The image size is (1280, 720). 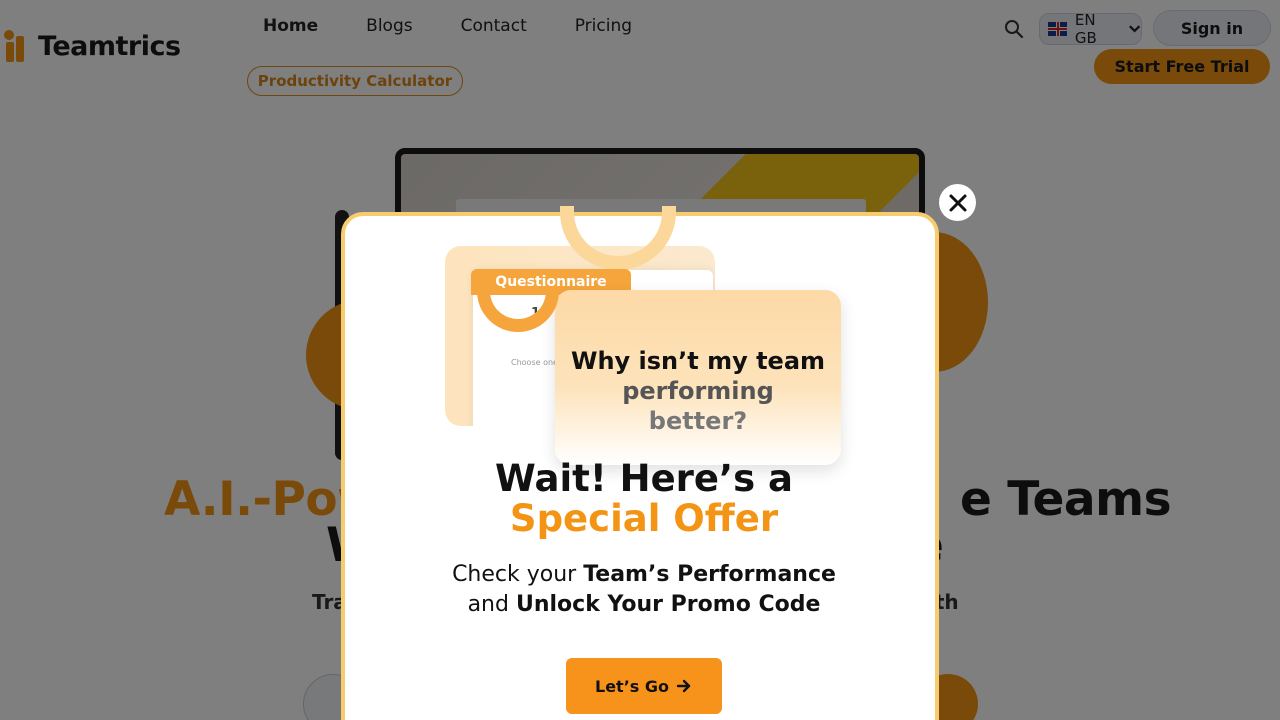 I want to click on wait-heading: Wait! Here’s a, so click(x=644, y=478).